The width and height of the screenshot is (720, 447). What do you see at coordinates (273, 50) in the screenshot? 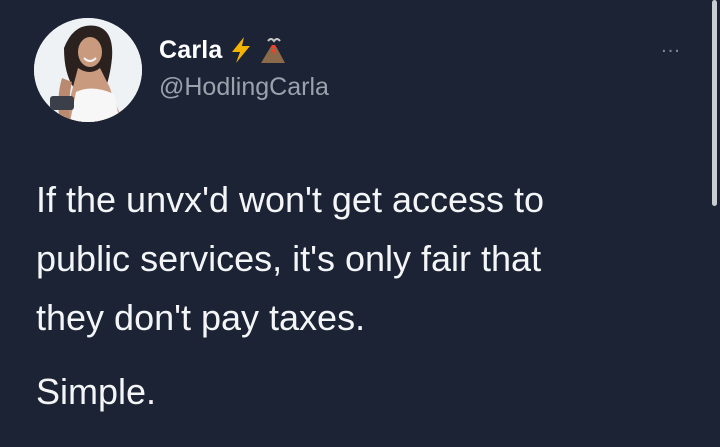
I see `volcano-icon` at bounding box center [273, 50].